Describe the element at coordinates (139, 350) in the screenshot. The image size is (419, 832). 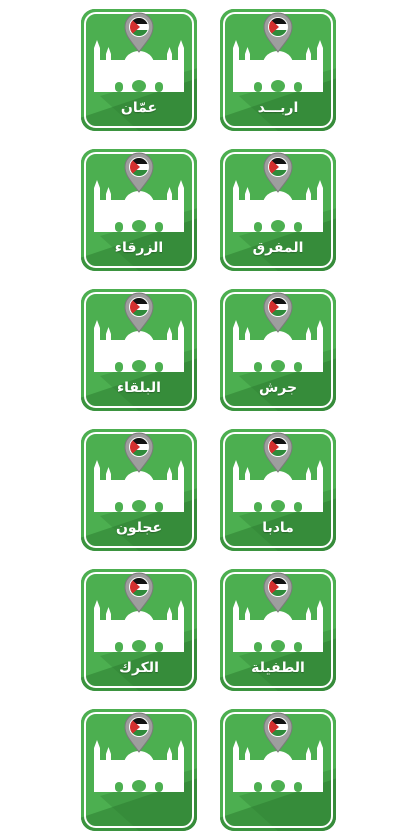
I see `city-tile: البلقاء` at that location.